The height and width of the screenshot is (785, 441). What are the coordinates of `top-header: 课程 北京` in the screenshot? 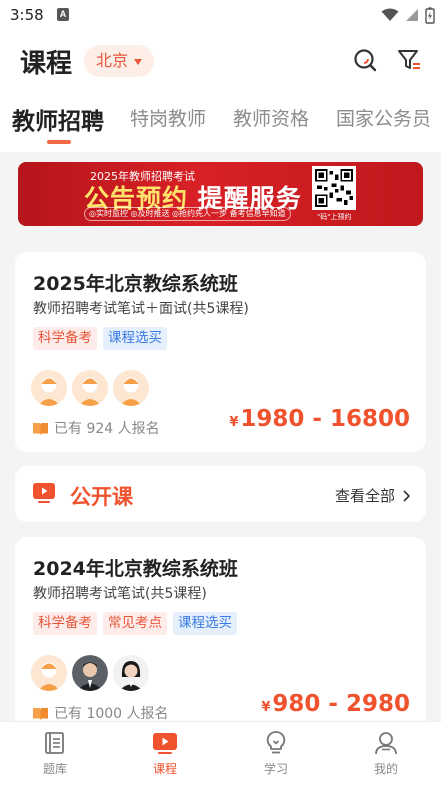 It's located at (220, 60).